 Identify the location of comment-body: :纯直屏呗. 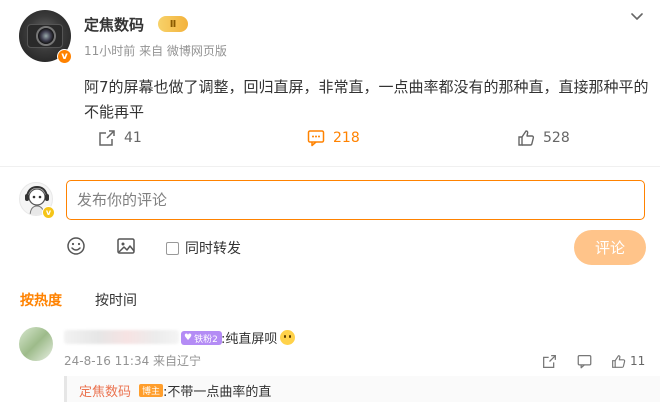
(258, 337).